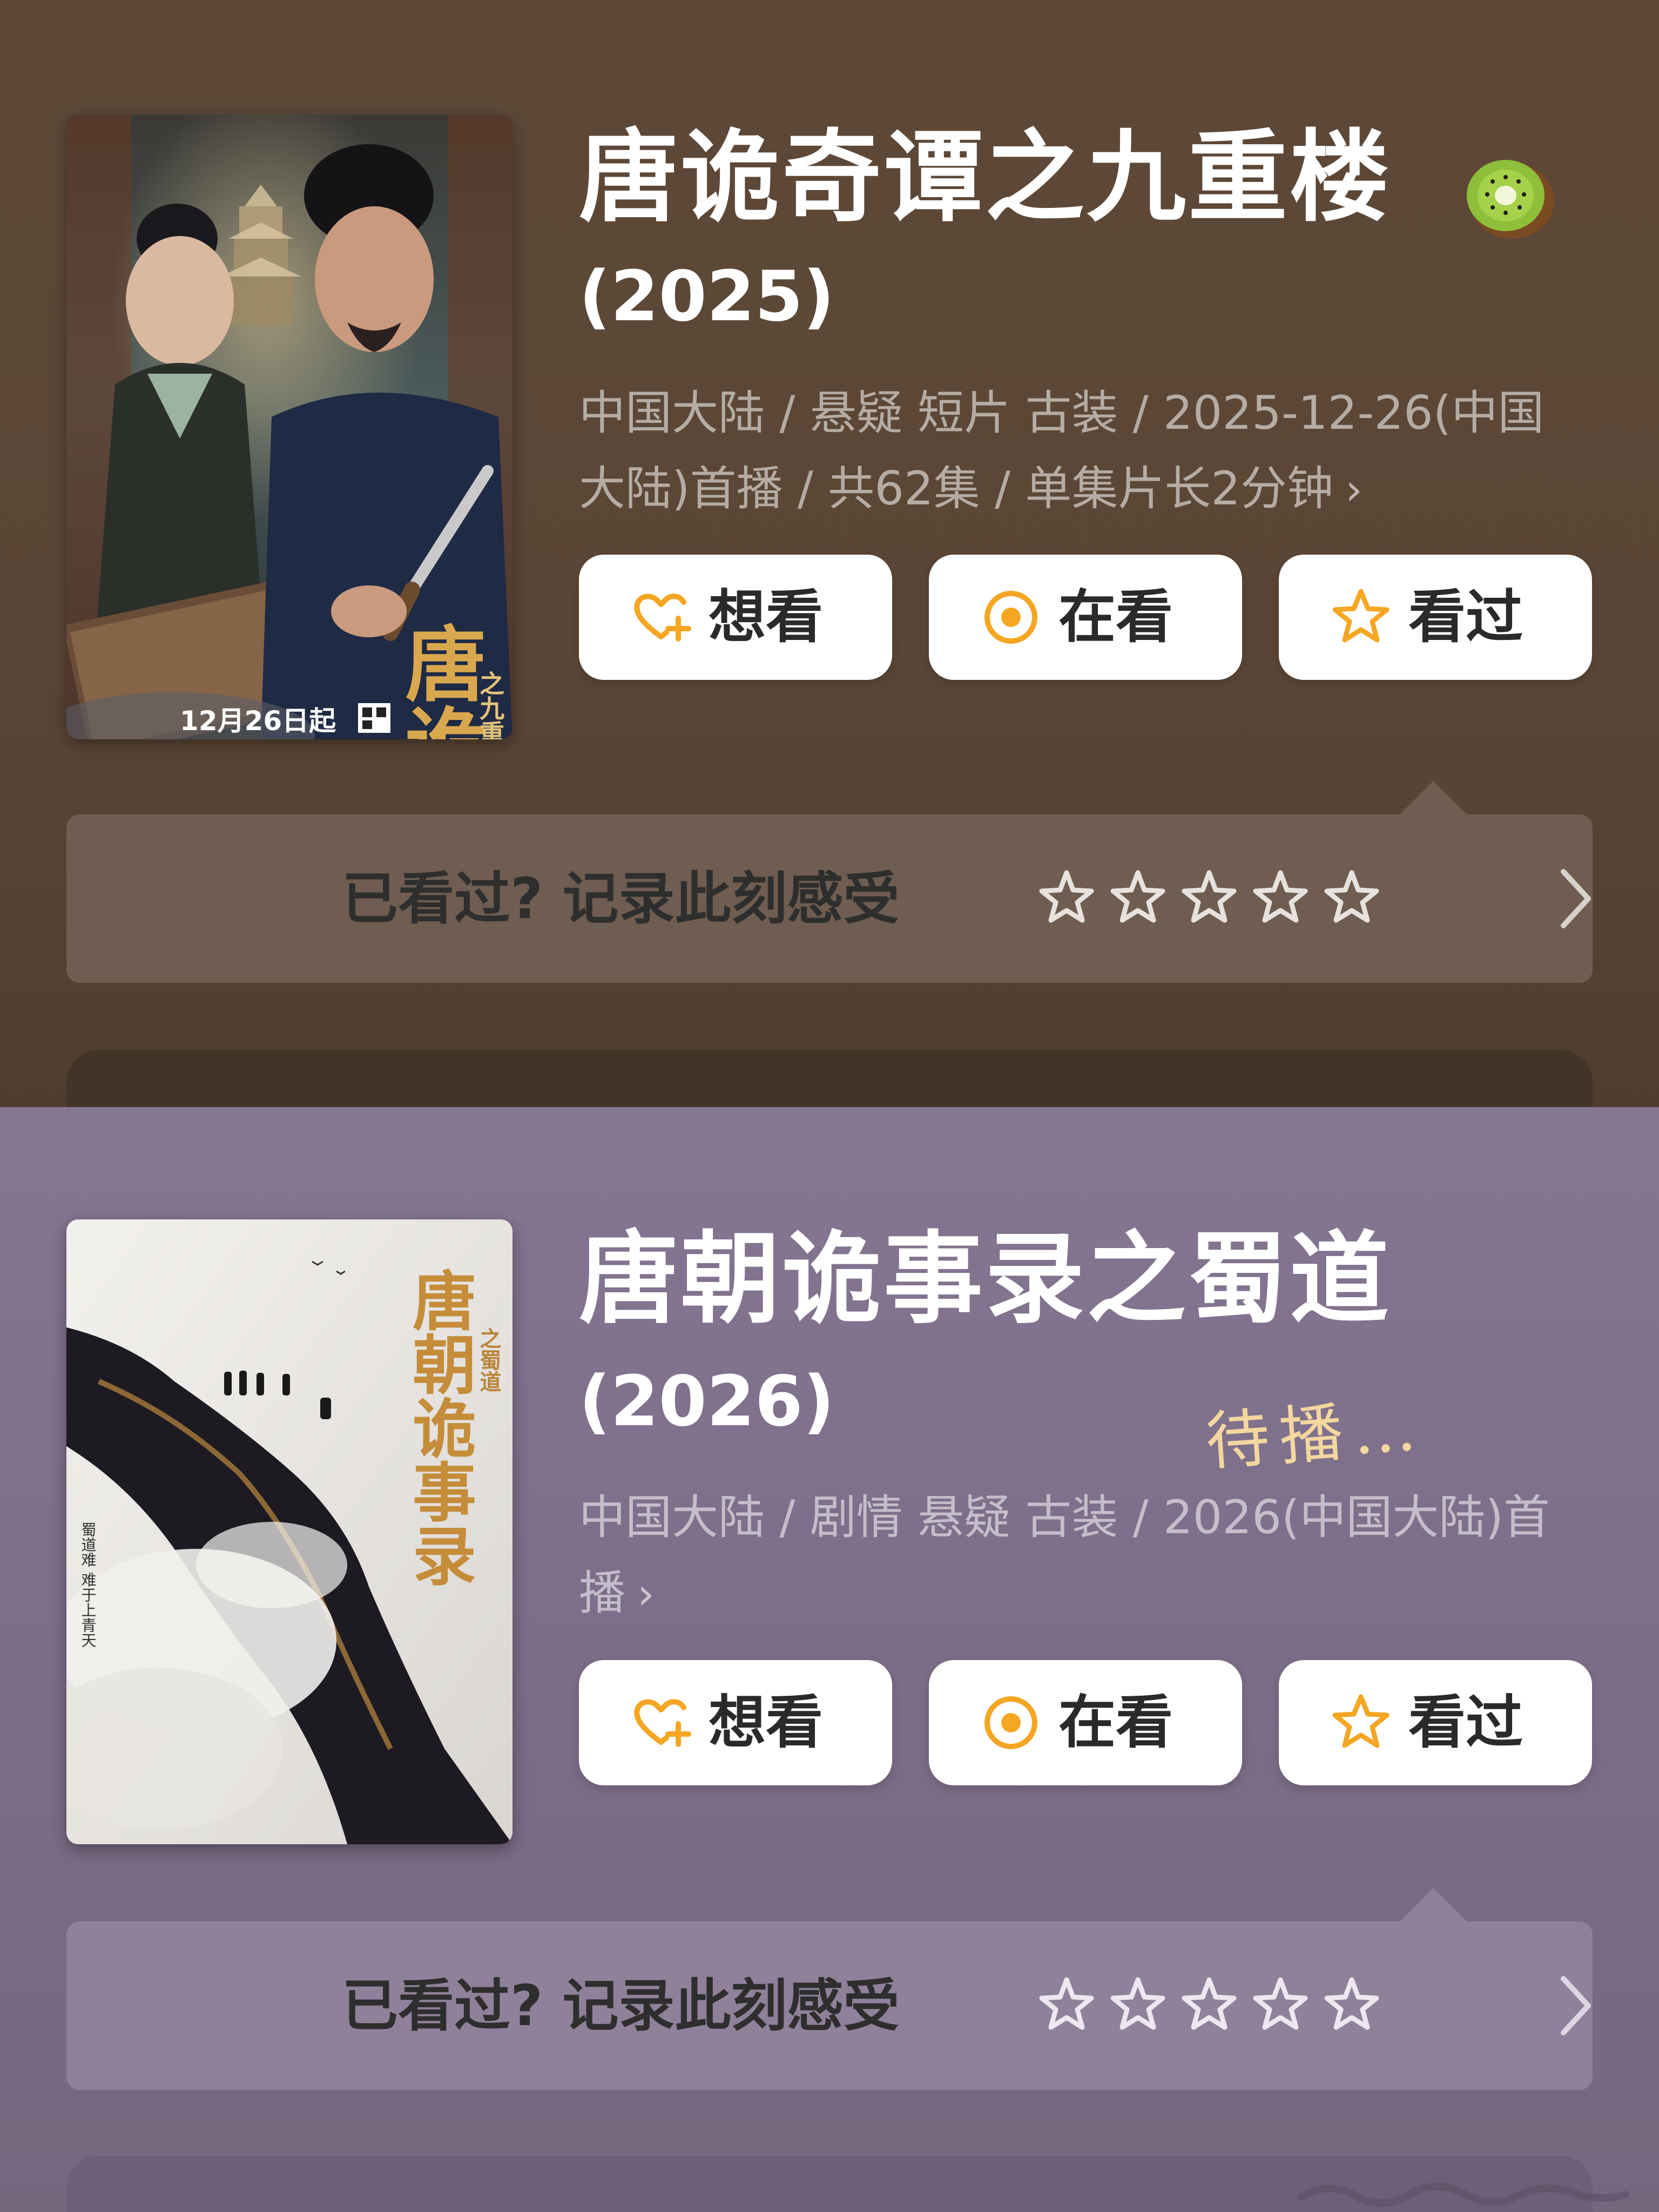 The height and width of the screenshot is (2212, 1659). I want to click on kiwi-icon, so click(1510, 199).